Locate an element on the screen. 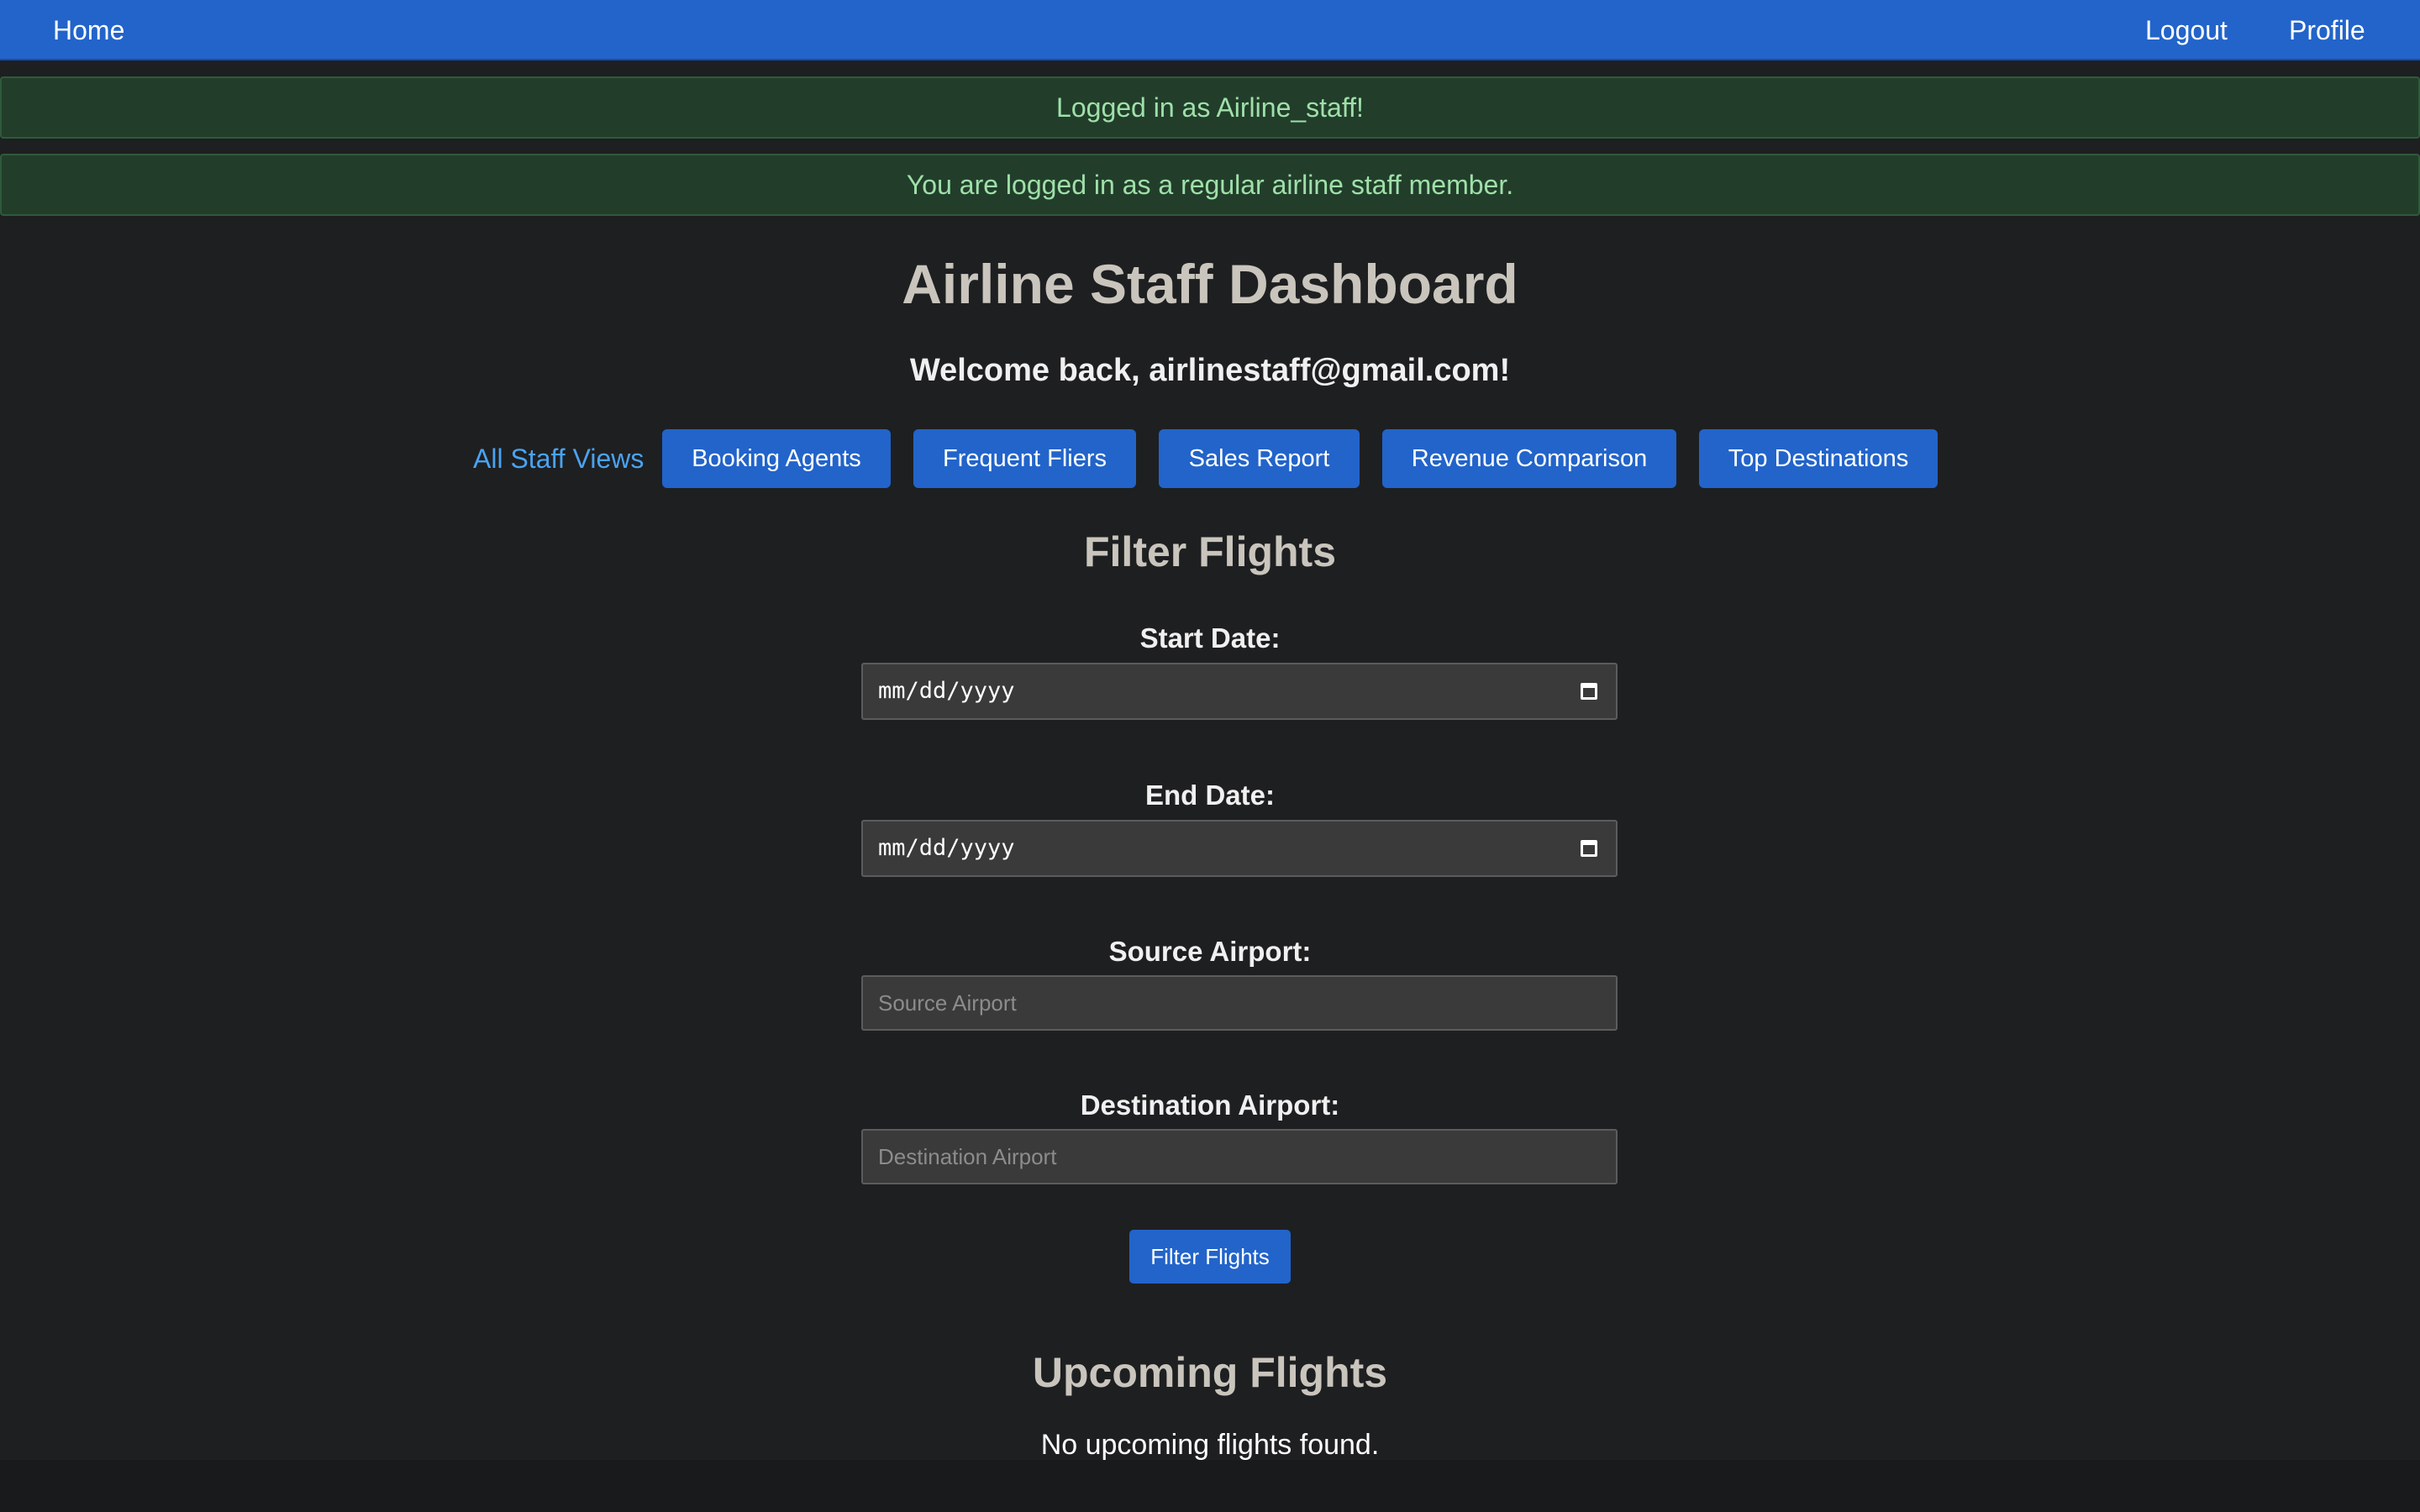  top-navbar: Home Logout Profile is located at coordinates (1210, 30).